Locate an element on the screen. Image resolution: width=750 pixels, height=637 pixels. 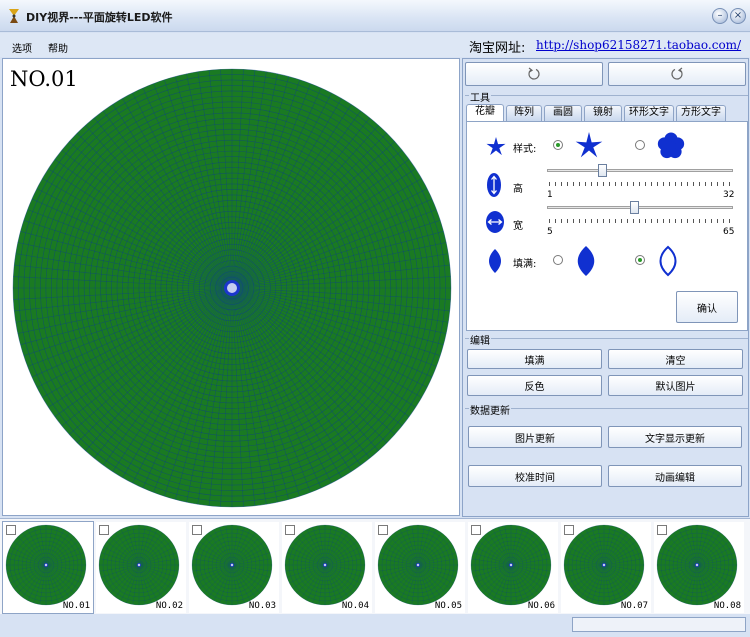
animation-edit-button: 动画编辑 is located at coordinates (675, 476).